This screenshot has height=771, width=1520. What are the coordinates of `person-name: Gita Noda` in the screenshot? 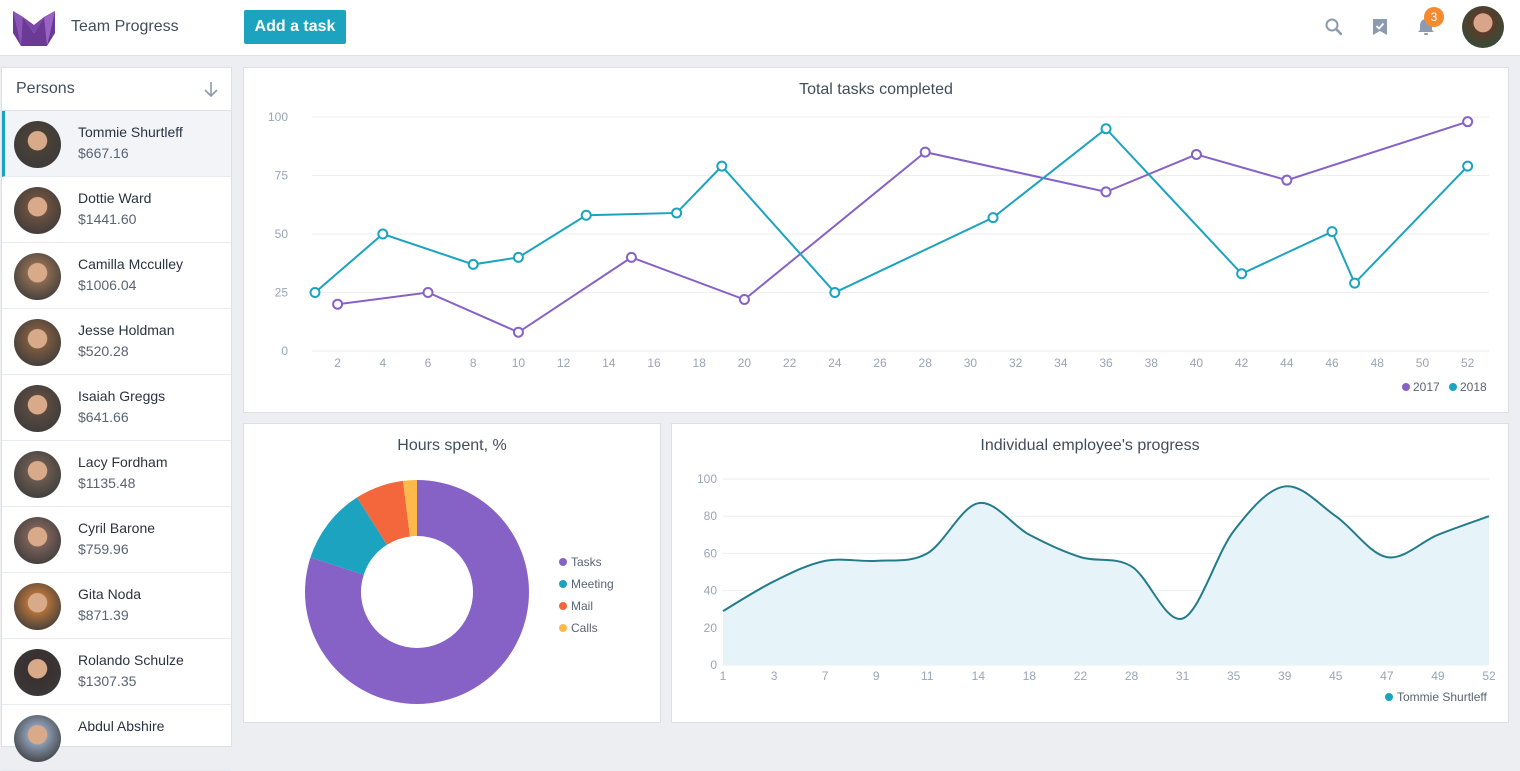 It's located at (110, 594).